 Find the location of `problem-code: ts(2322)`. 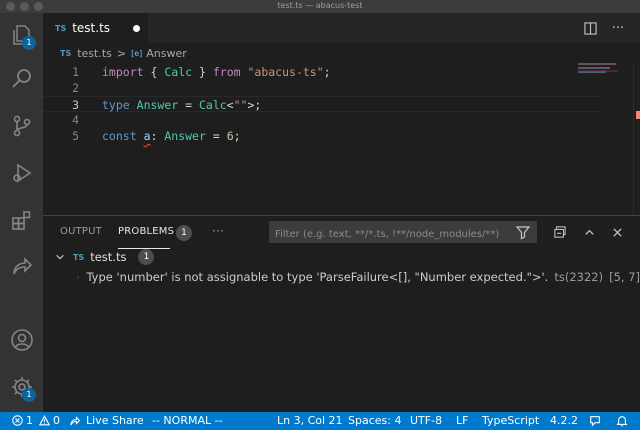

problem-code: ts(2322) is located at coordinates (579, 277).